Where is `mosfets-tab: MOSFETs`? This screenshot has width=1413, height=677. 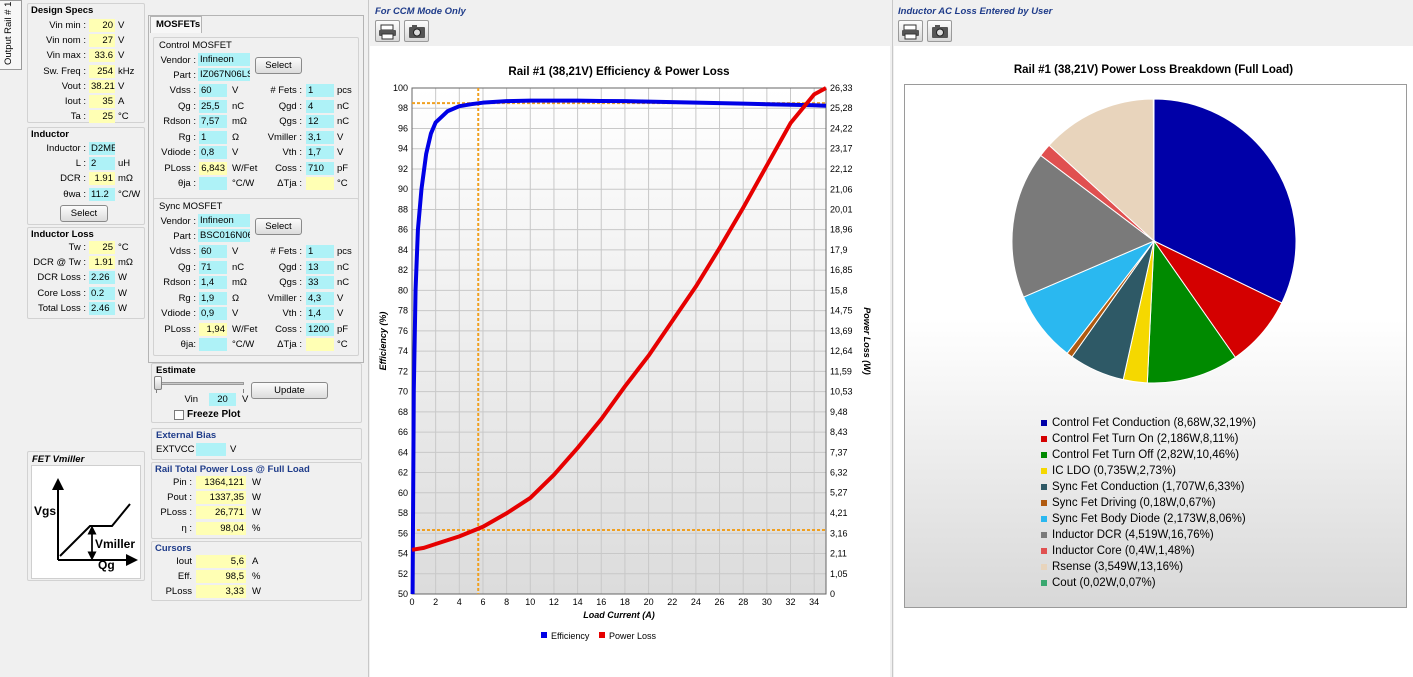
mosfets-tab: MOSFETs is located at coordinates (176, 24).